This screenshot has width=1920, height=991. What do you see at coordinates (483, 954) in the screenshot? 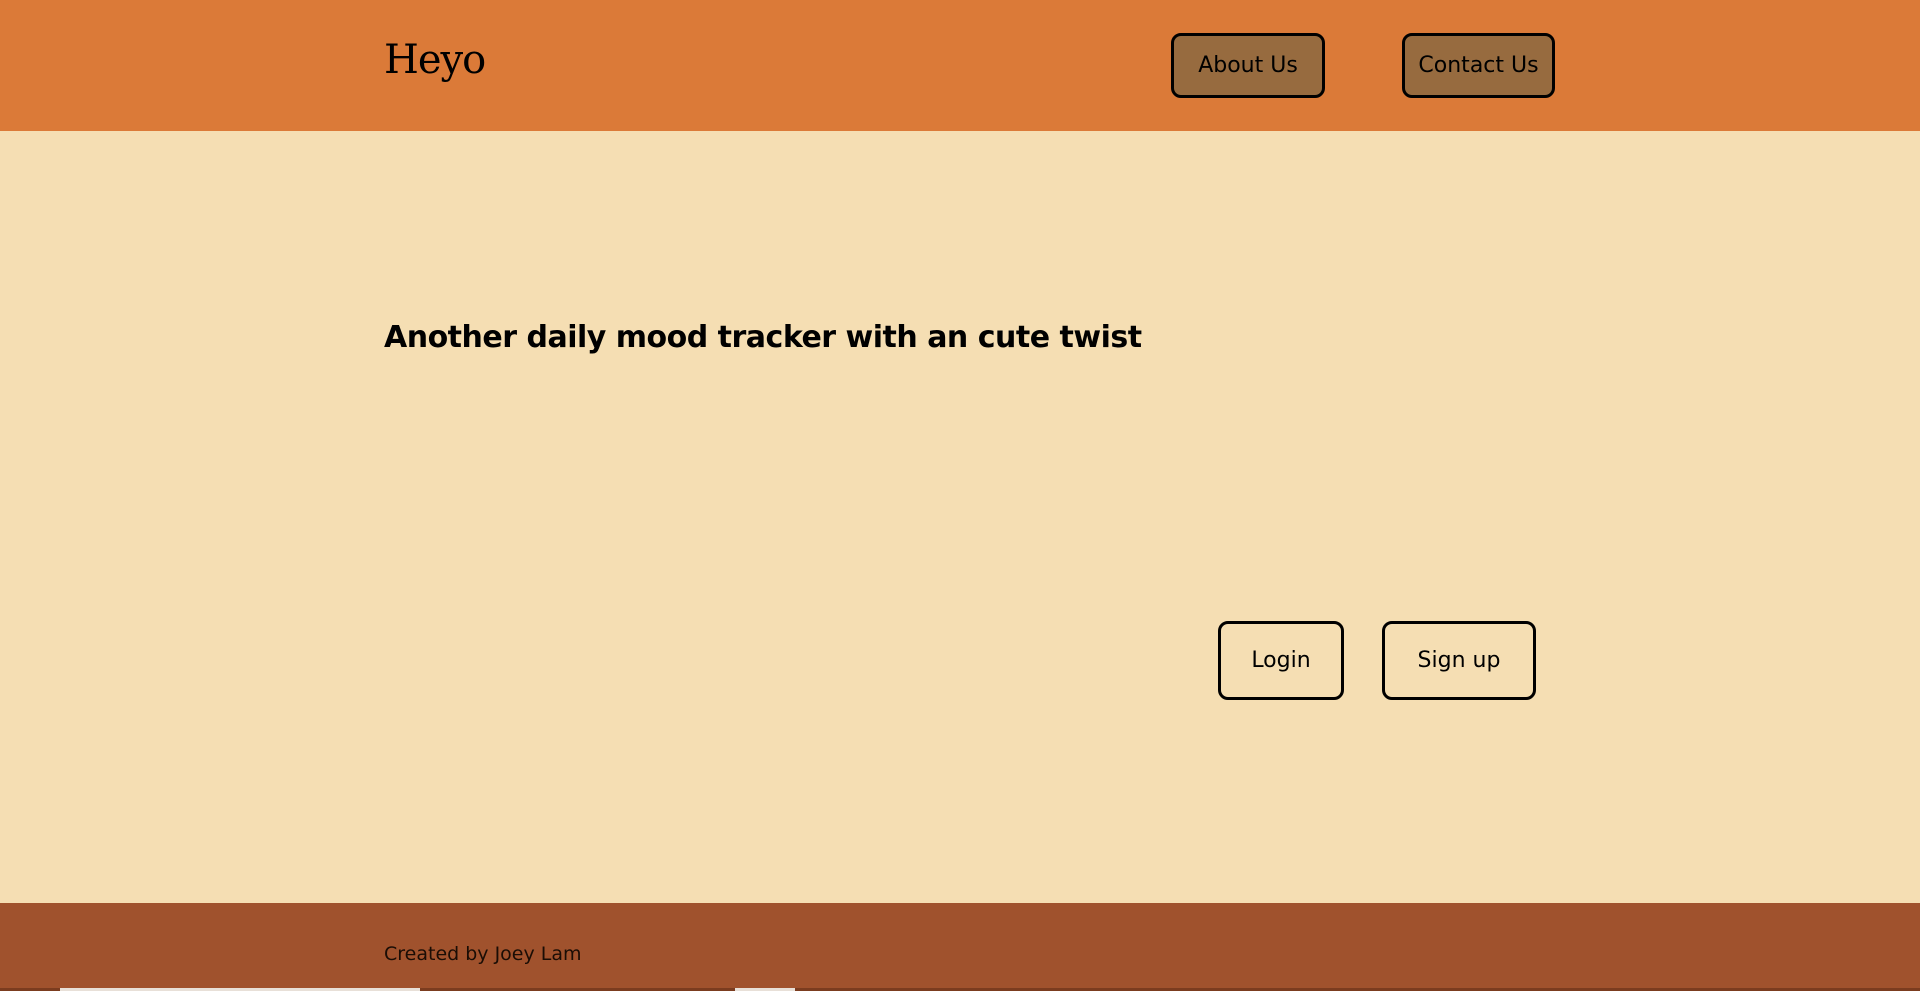
I see `footer-credit: Created by Joey Lam` at bounding box center [483, 954].